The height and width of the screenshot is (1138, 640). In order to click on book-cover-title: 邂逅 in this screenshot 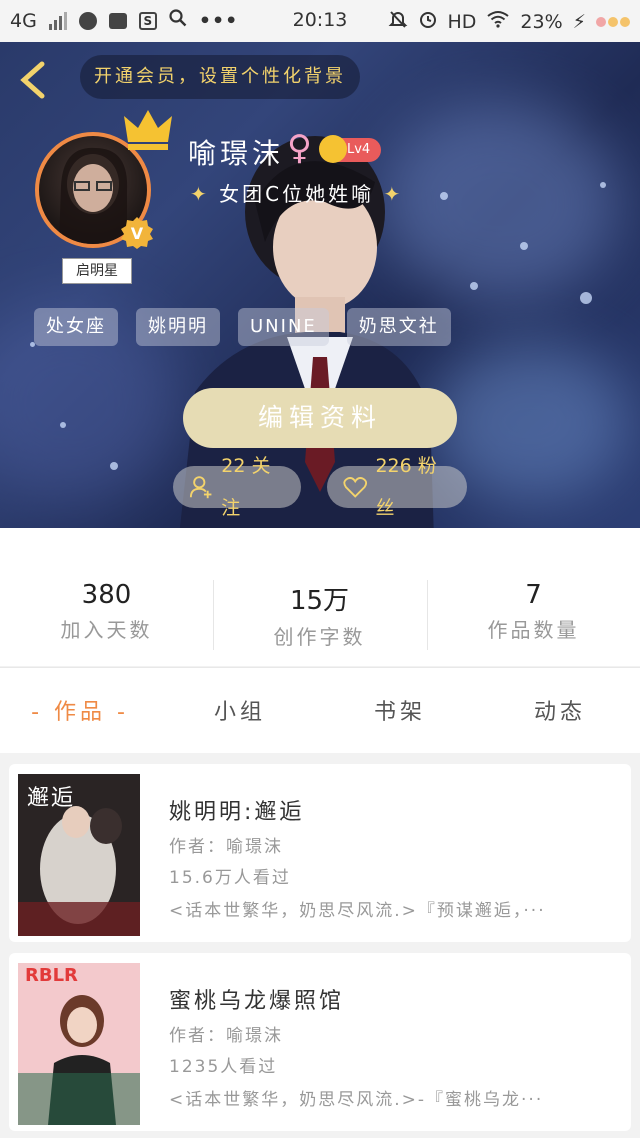, I will do `click(51, 798)`.